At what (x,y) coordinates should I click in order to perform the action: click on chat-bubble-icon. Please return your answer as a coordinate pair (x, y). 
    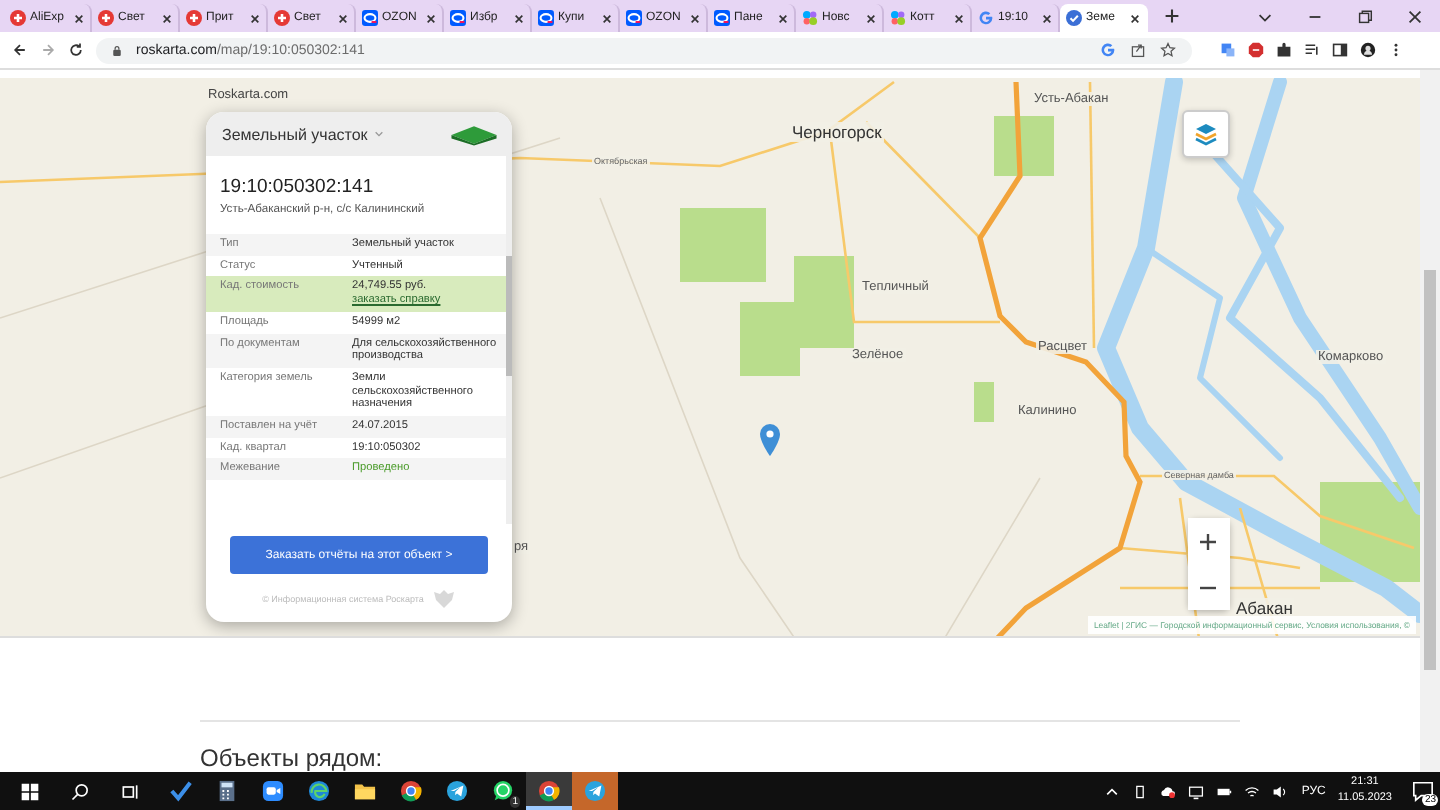
    Looking at the image, I should click on (503, 791).